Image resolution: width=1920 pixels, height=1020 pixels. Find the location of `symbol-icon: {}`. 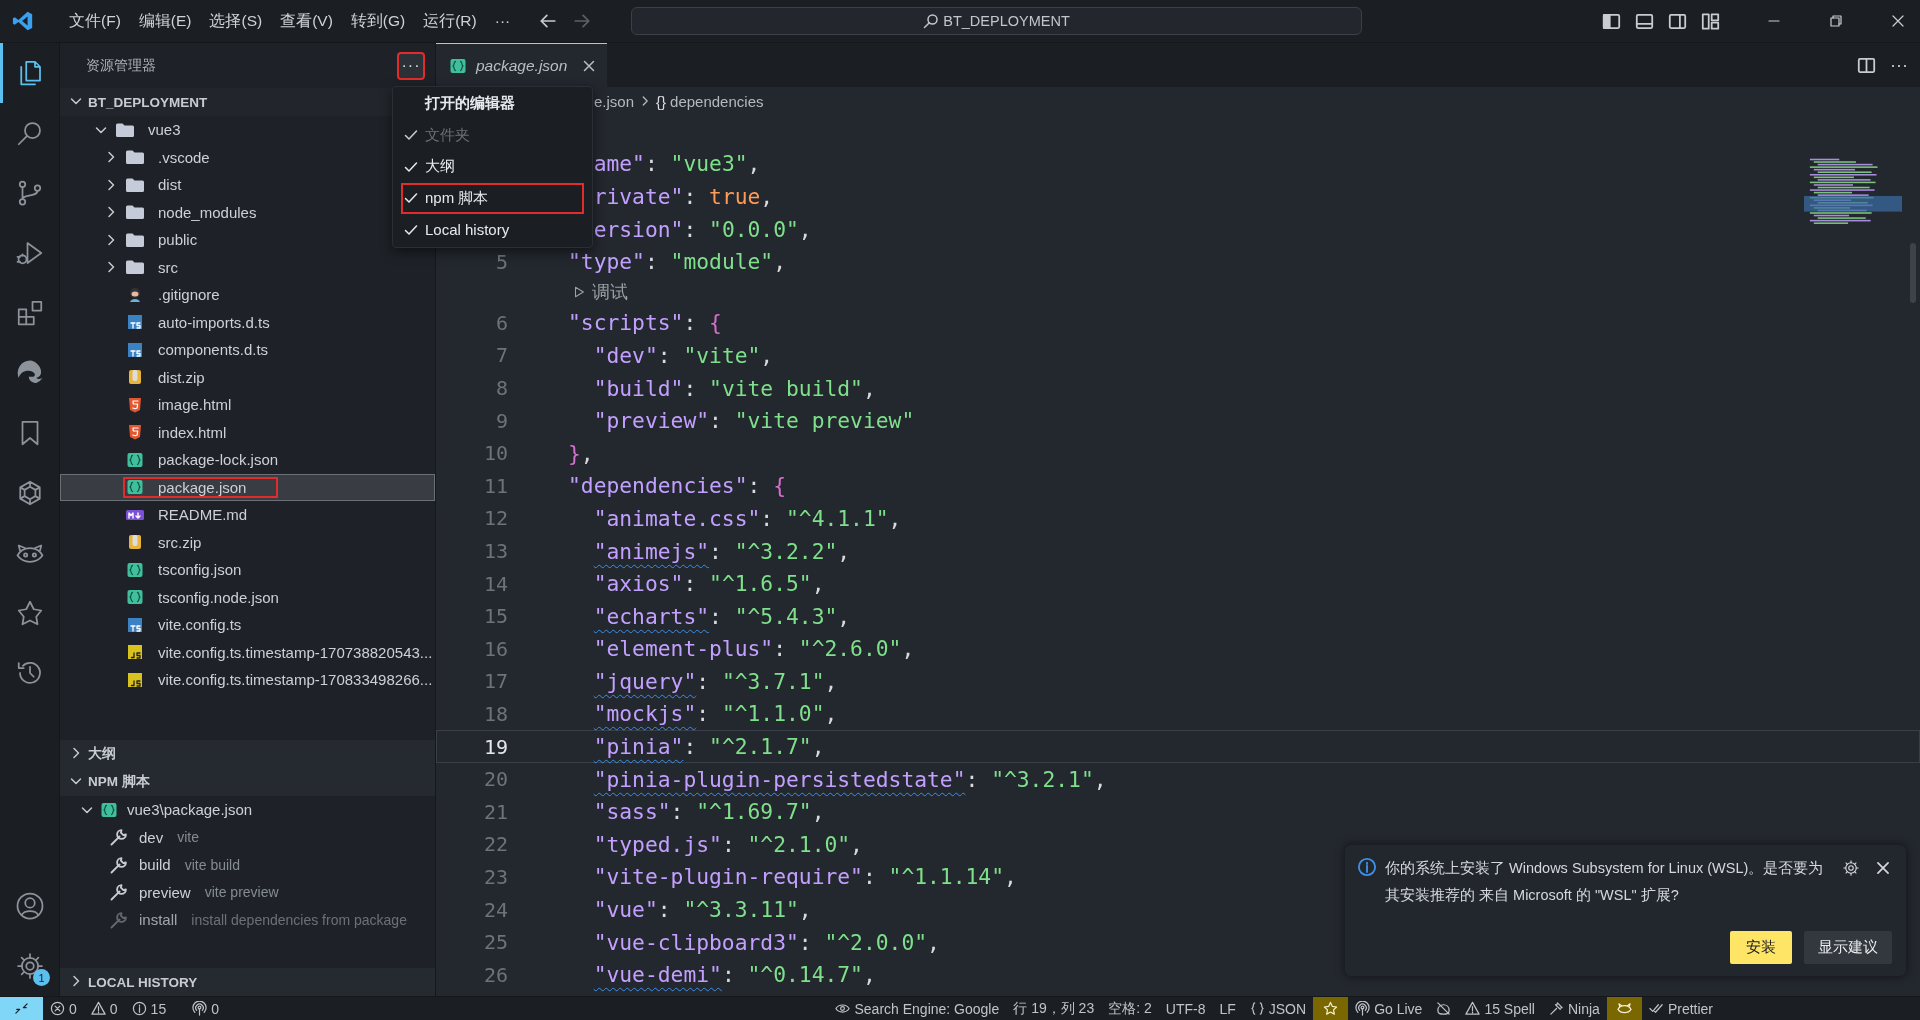

symbol-icon: {} is located at coordinates (661, 101).